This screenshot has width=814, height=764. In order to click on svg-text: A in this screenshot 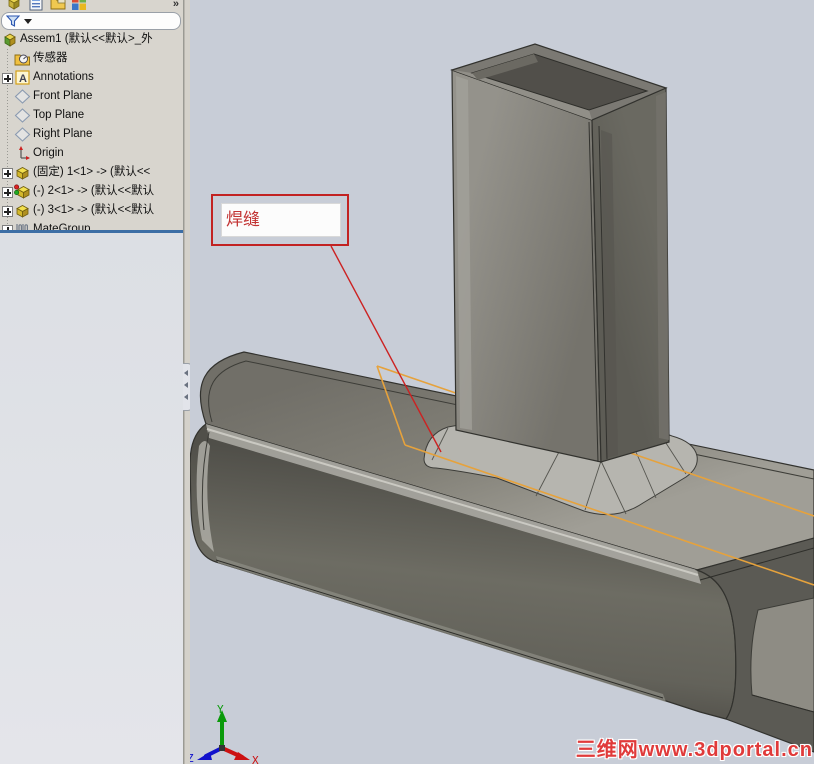, I will do `click(23, 79)`.